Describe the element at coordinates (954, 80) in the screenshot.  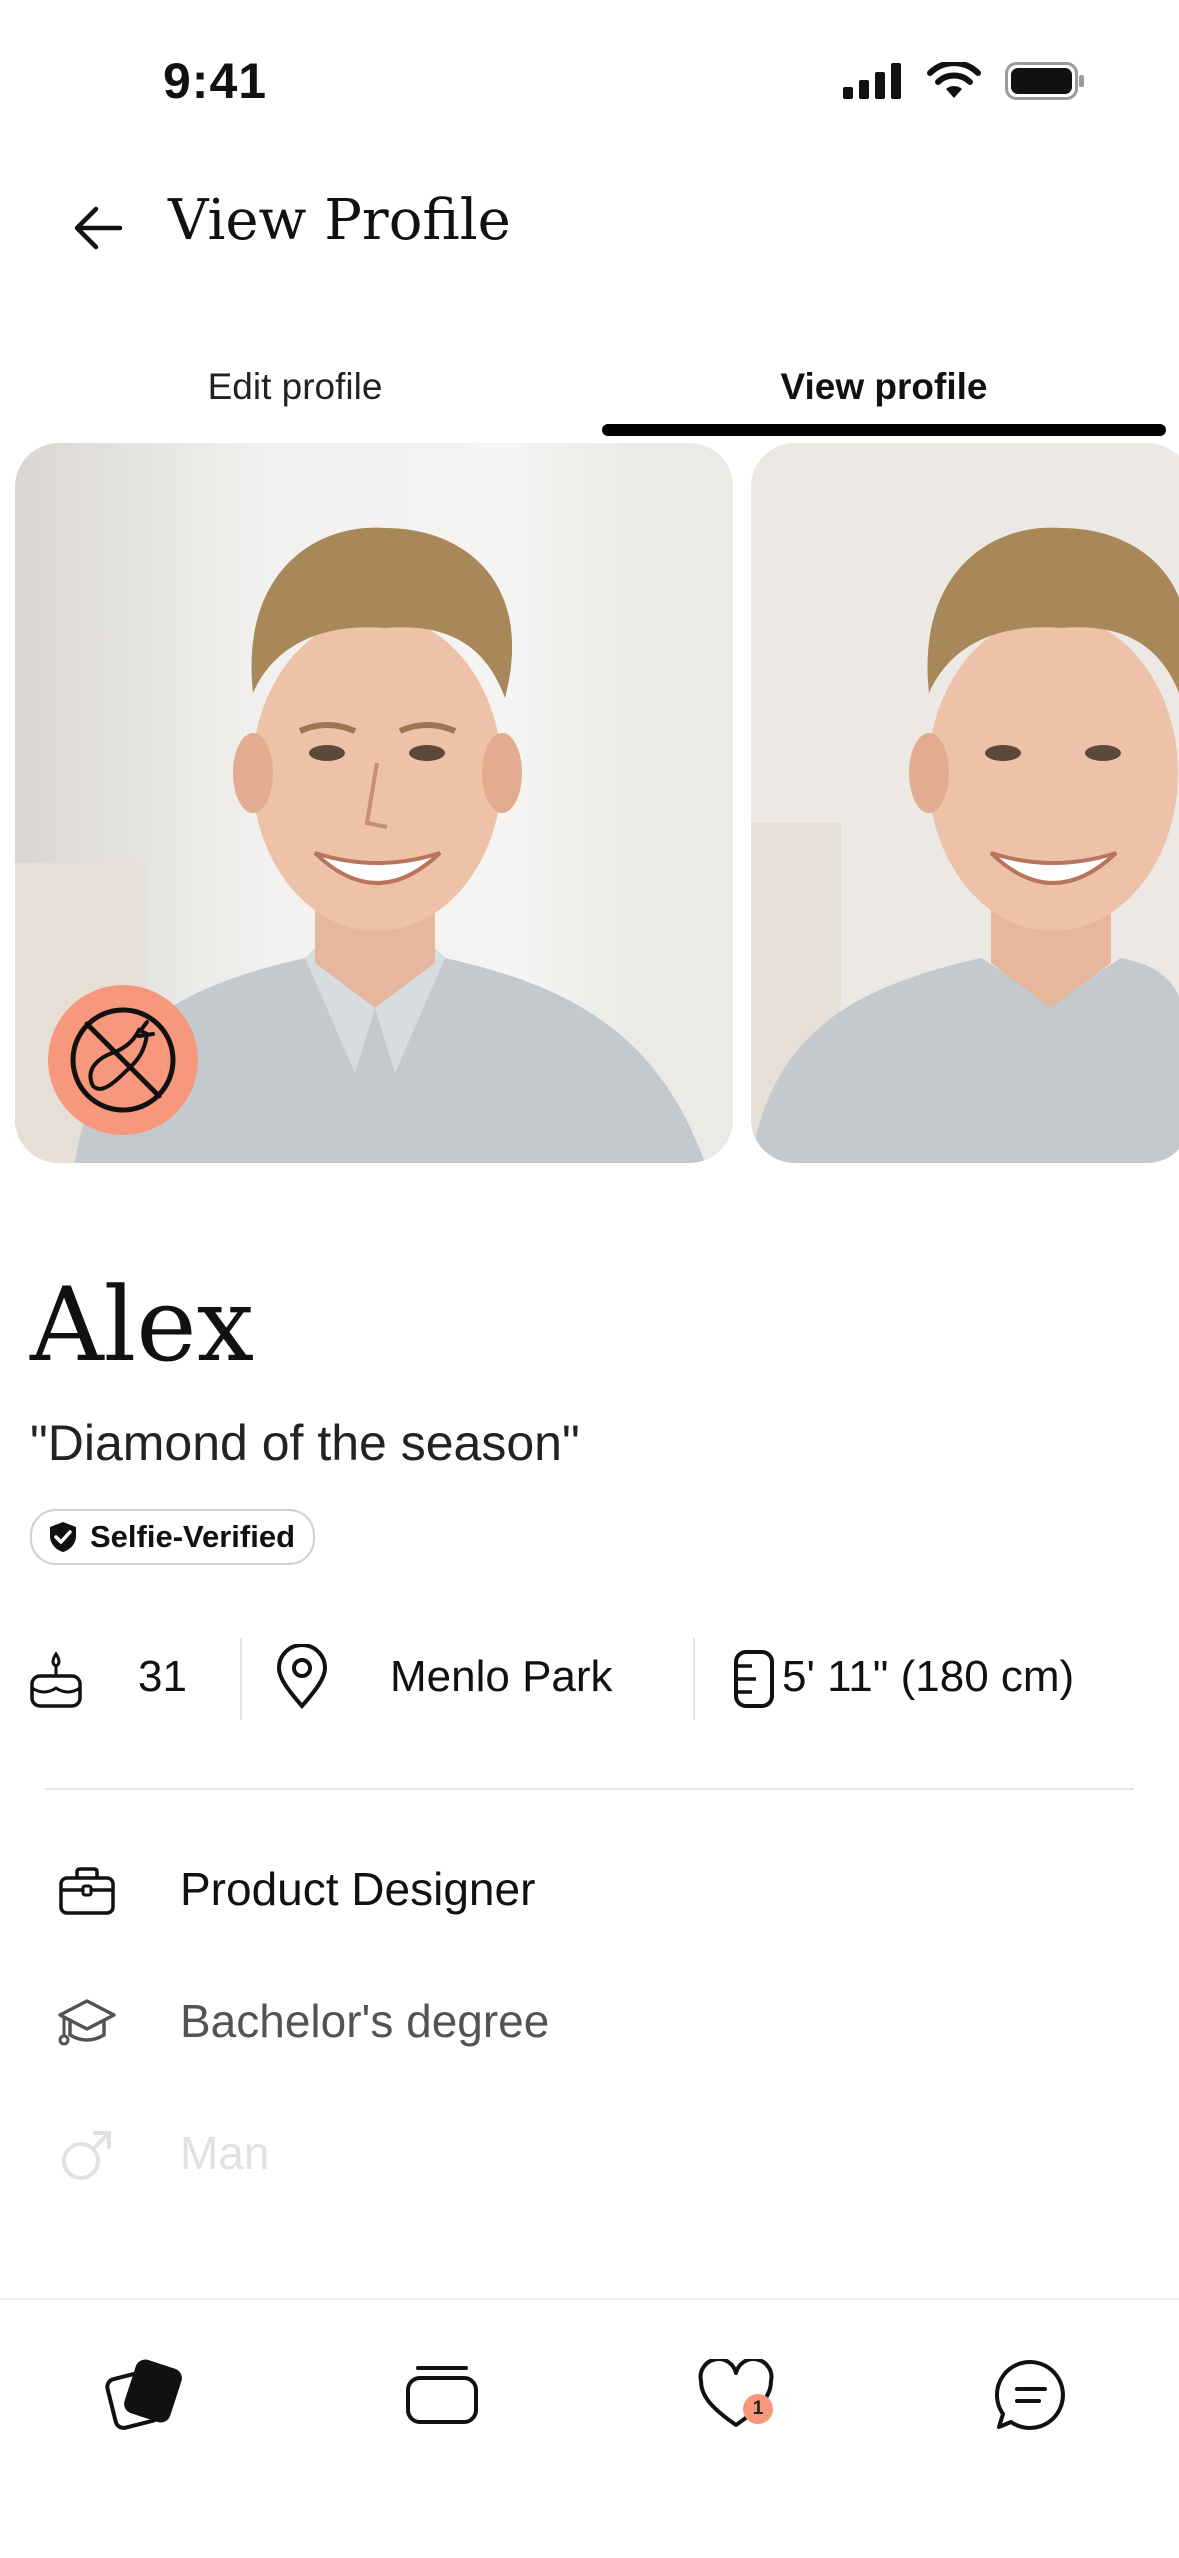
I see `wifi-icon` at that location.